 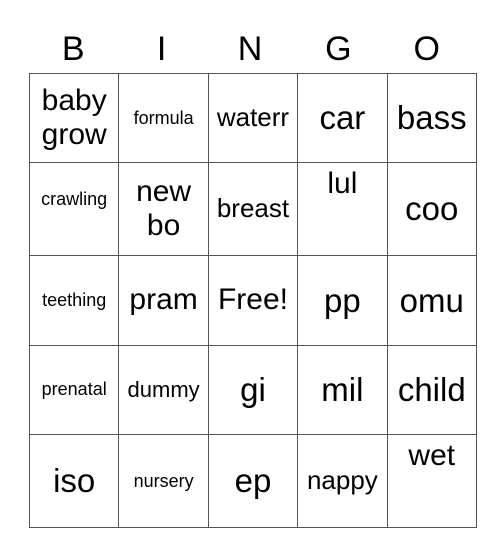 I want to click on bingo-cell: teething, so click(x=74, y=300).